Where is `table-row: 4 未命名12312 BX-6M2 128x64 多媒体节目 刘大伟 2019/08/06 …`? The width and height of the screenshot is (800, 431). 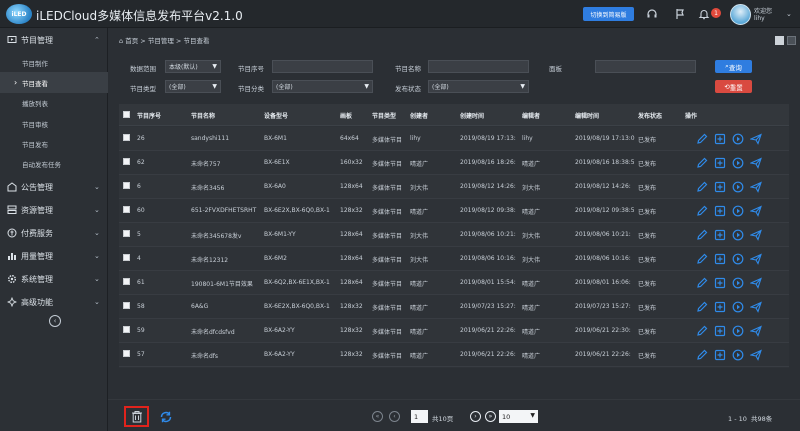 table-row: 4 未命名12312 BX-6M2 128x64 多媒体节目 刘大伟 2019/08/06 … is located at coordinates (454, 259).